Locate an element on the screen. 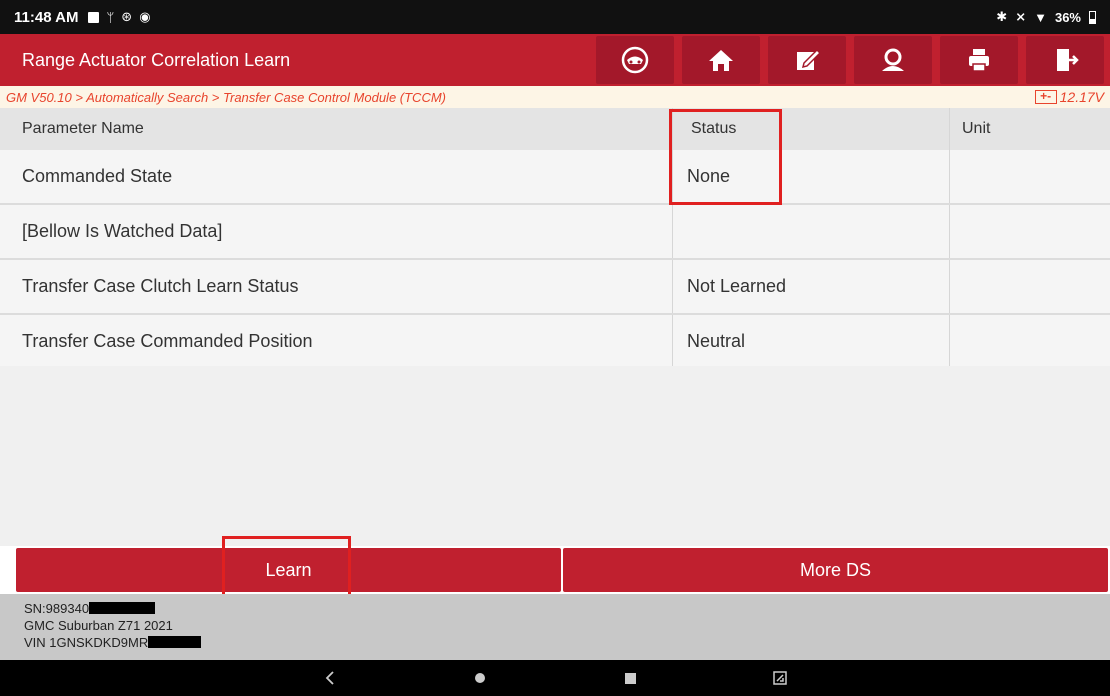 The height and width of the screenshot is (696, 1110). edit-button is located at coordinates (807, 60).